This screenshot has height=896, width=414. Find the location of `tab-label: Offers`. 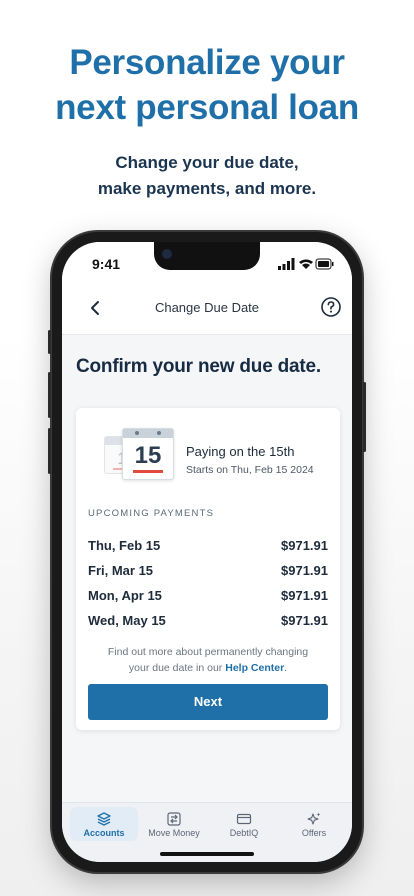

tab-label: Offers is located at coordinates (314, 833).